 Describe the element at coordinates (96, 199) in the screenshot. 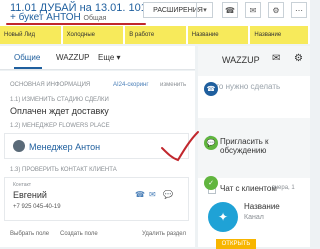

I see `contact-card: Контакт Евгений +7 925 045-40-19 ☎ ✉ 💬` at that location.